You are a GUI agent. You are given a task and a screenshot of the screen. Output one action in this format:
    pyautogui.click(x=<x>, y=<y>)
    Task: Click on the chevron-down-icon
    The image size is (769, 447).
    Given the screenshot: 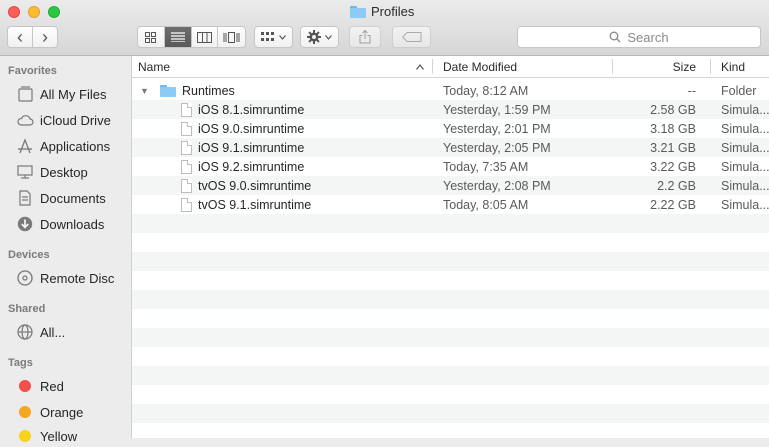 What is the action you would take?
    pyautogui.click(x=282, y=37)
    